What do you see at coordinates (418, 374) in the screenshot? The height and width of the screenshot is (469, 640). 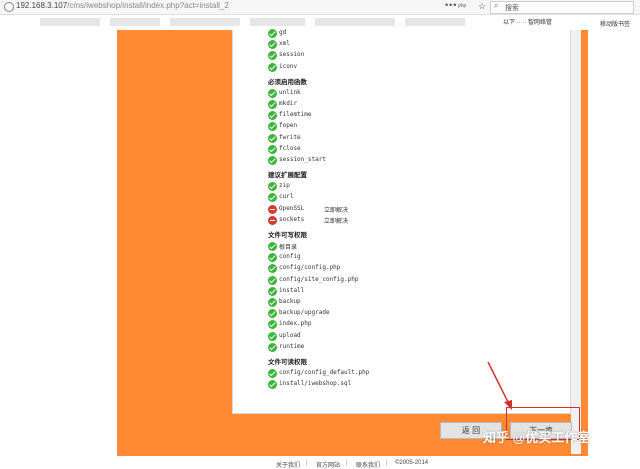 I see `check-row-readable: config/config_default.php` at bounding box center [418, 374].